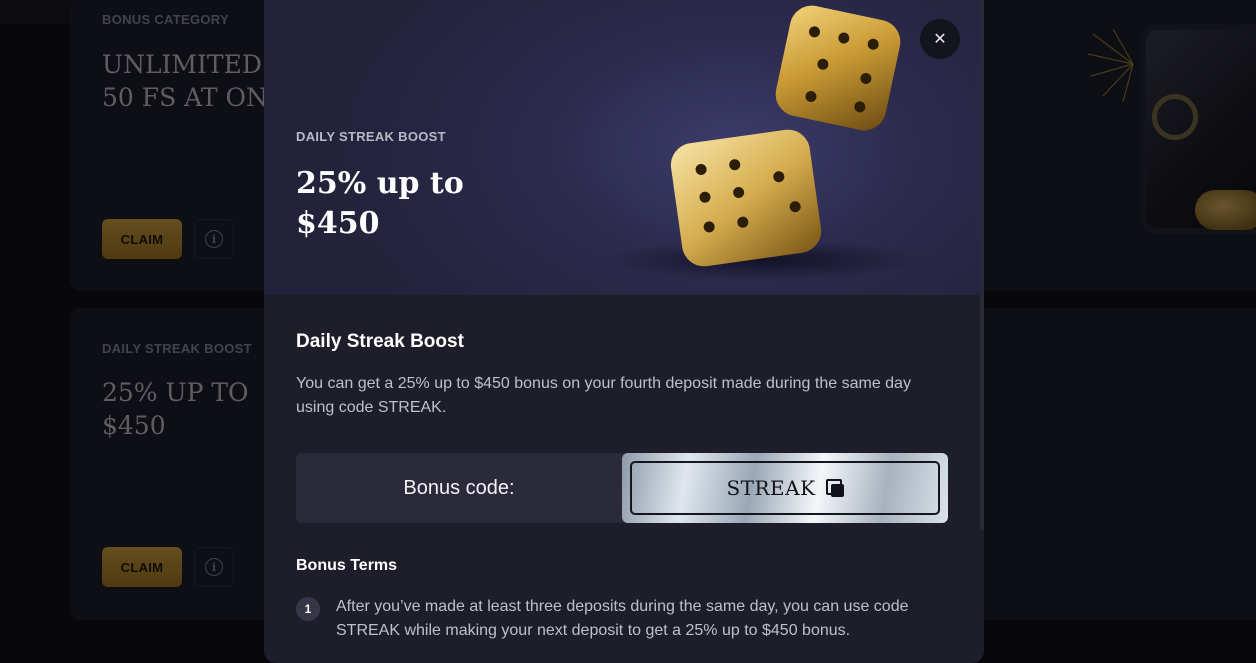 The image size is (1256, 663). What do you see at coordinates (1175, 117) in the screenshot?
I see `vault-wheel` at bounding box center [1175, 117].